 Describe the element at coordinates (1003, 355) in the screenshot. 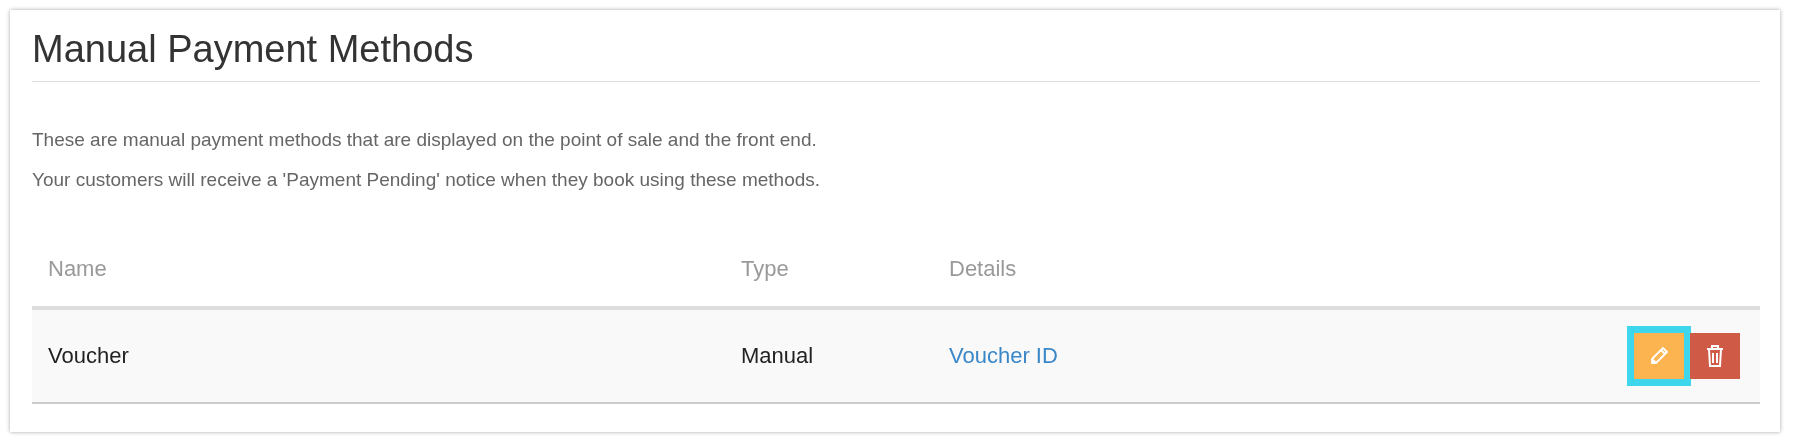

I see `details-link: Voucher ID` at that location.